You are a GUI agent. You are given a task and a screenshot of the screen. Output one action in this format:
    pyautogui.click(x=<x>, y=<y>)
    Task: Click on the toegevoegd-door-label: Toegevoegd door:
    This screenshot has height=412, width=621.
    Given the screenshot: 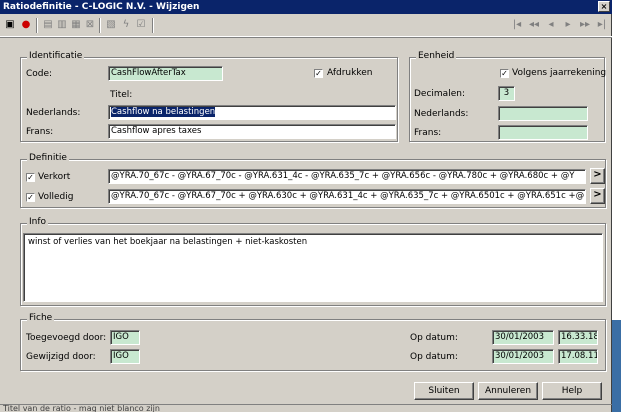 What is the action you would take?
    pyautogui.click(x=66, y=338)
    